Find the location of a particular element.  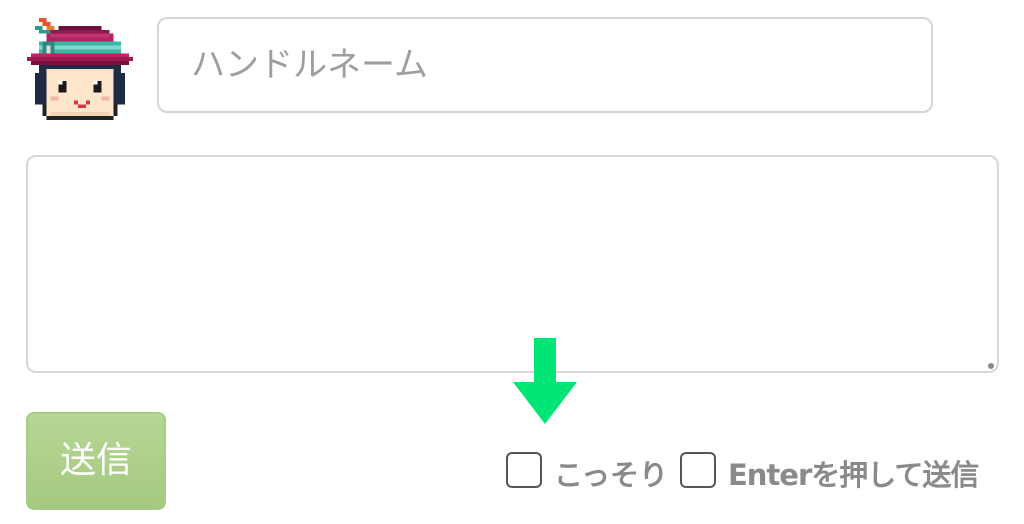

enter-to-send-label: Enterを押して送信 is located at coordinates (853, 473).